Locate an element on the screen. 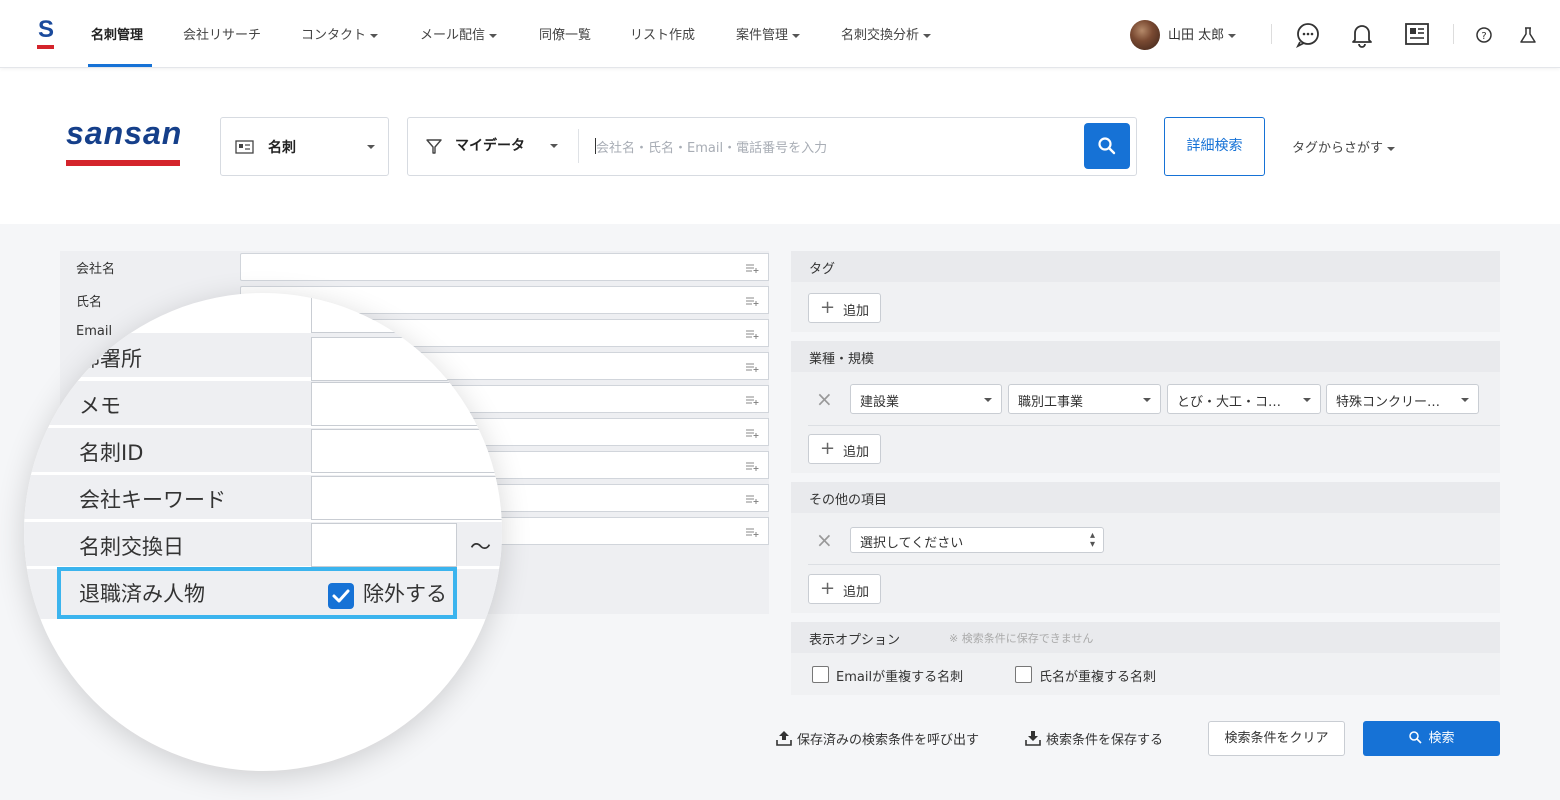 Image resolution: width=1560 pixels, height=800 pixels. remove-other-icon: × is located at coordinates (824, 540).